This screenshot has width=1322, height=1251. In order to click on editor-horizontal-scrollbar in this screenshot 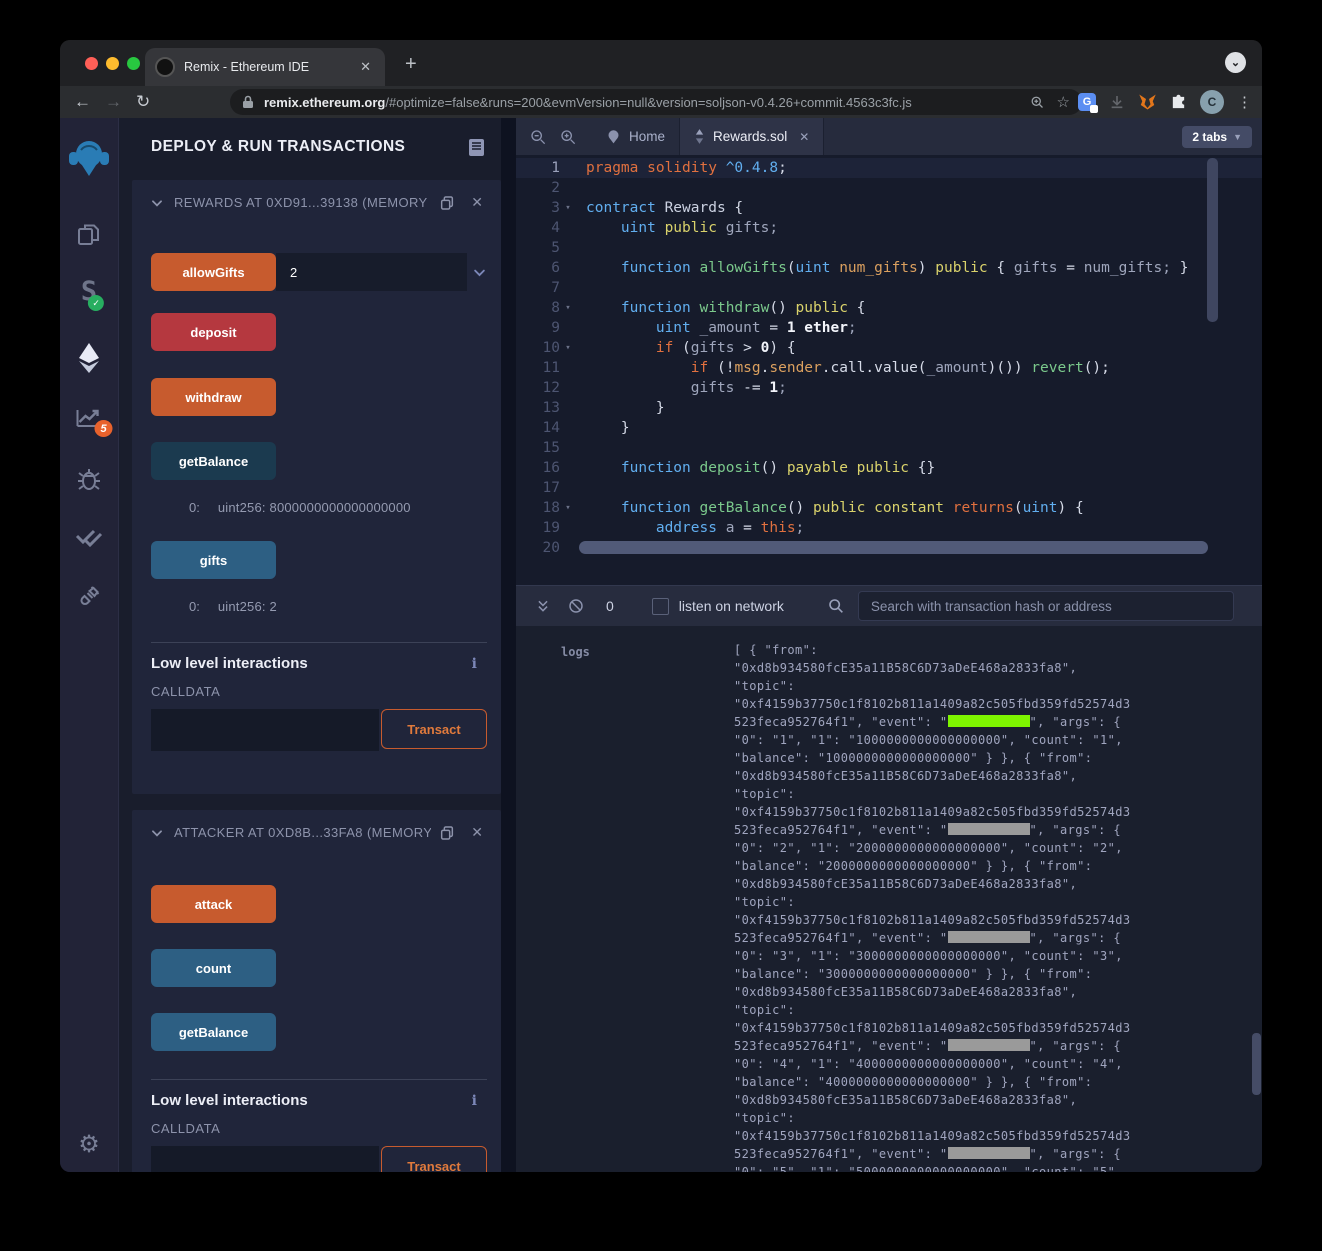, I will do `click(893, 547)`.